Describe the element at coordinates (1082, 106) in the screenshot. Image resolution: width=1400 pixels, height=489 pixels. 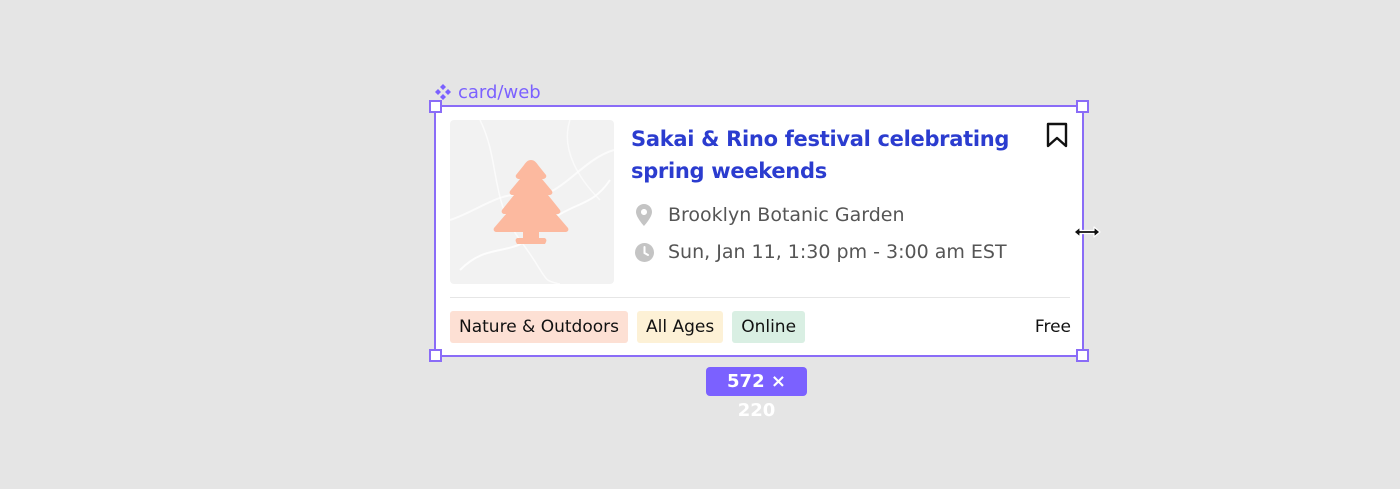
I see `resize-handle-top-right` at that location.